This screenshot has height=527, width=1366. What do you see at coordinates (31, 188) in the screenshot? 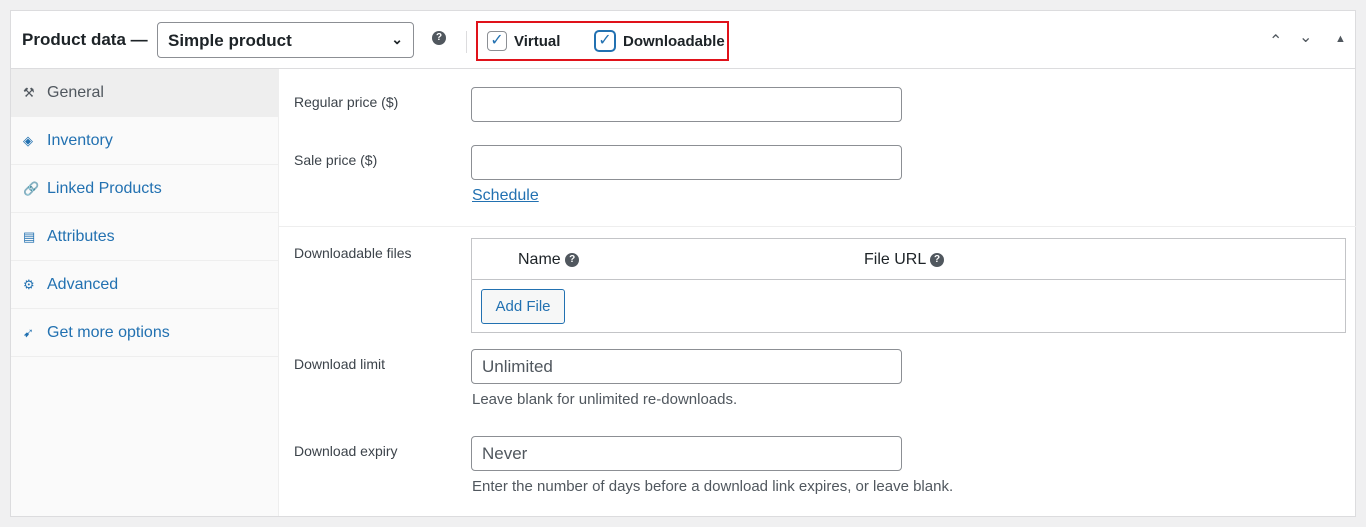
I see `link-icon: 🔗` at bounding box center [31, 188].